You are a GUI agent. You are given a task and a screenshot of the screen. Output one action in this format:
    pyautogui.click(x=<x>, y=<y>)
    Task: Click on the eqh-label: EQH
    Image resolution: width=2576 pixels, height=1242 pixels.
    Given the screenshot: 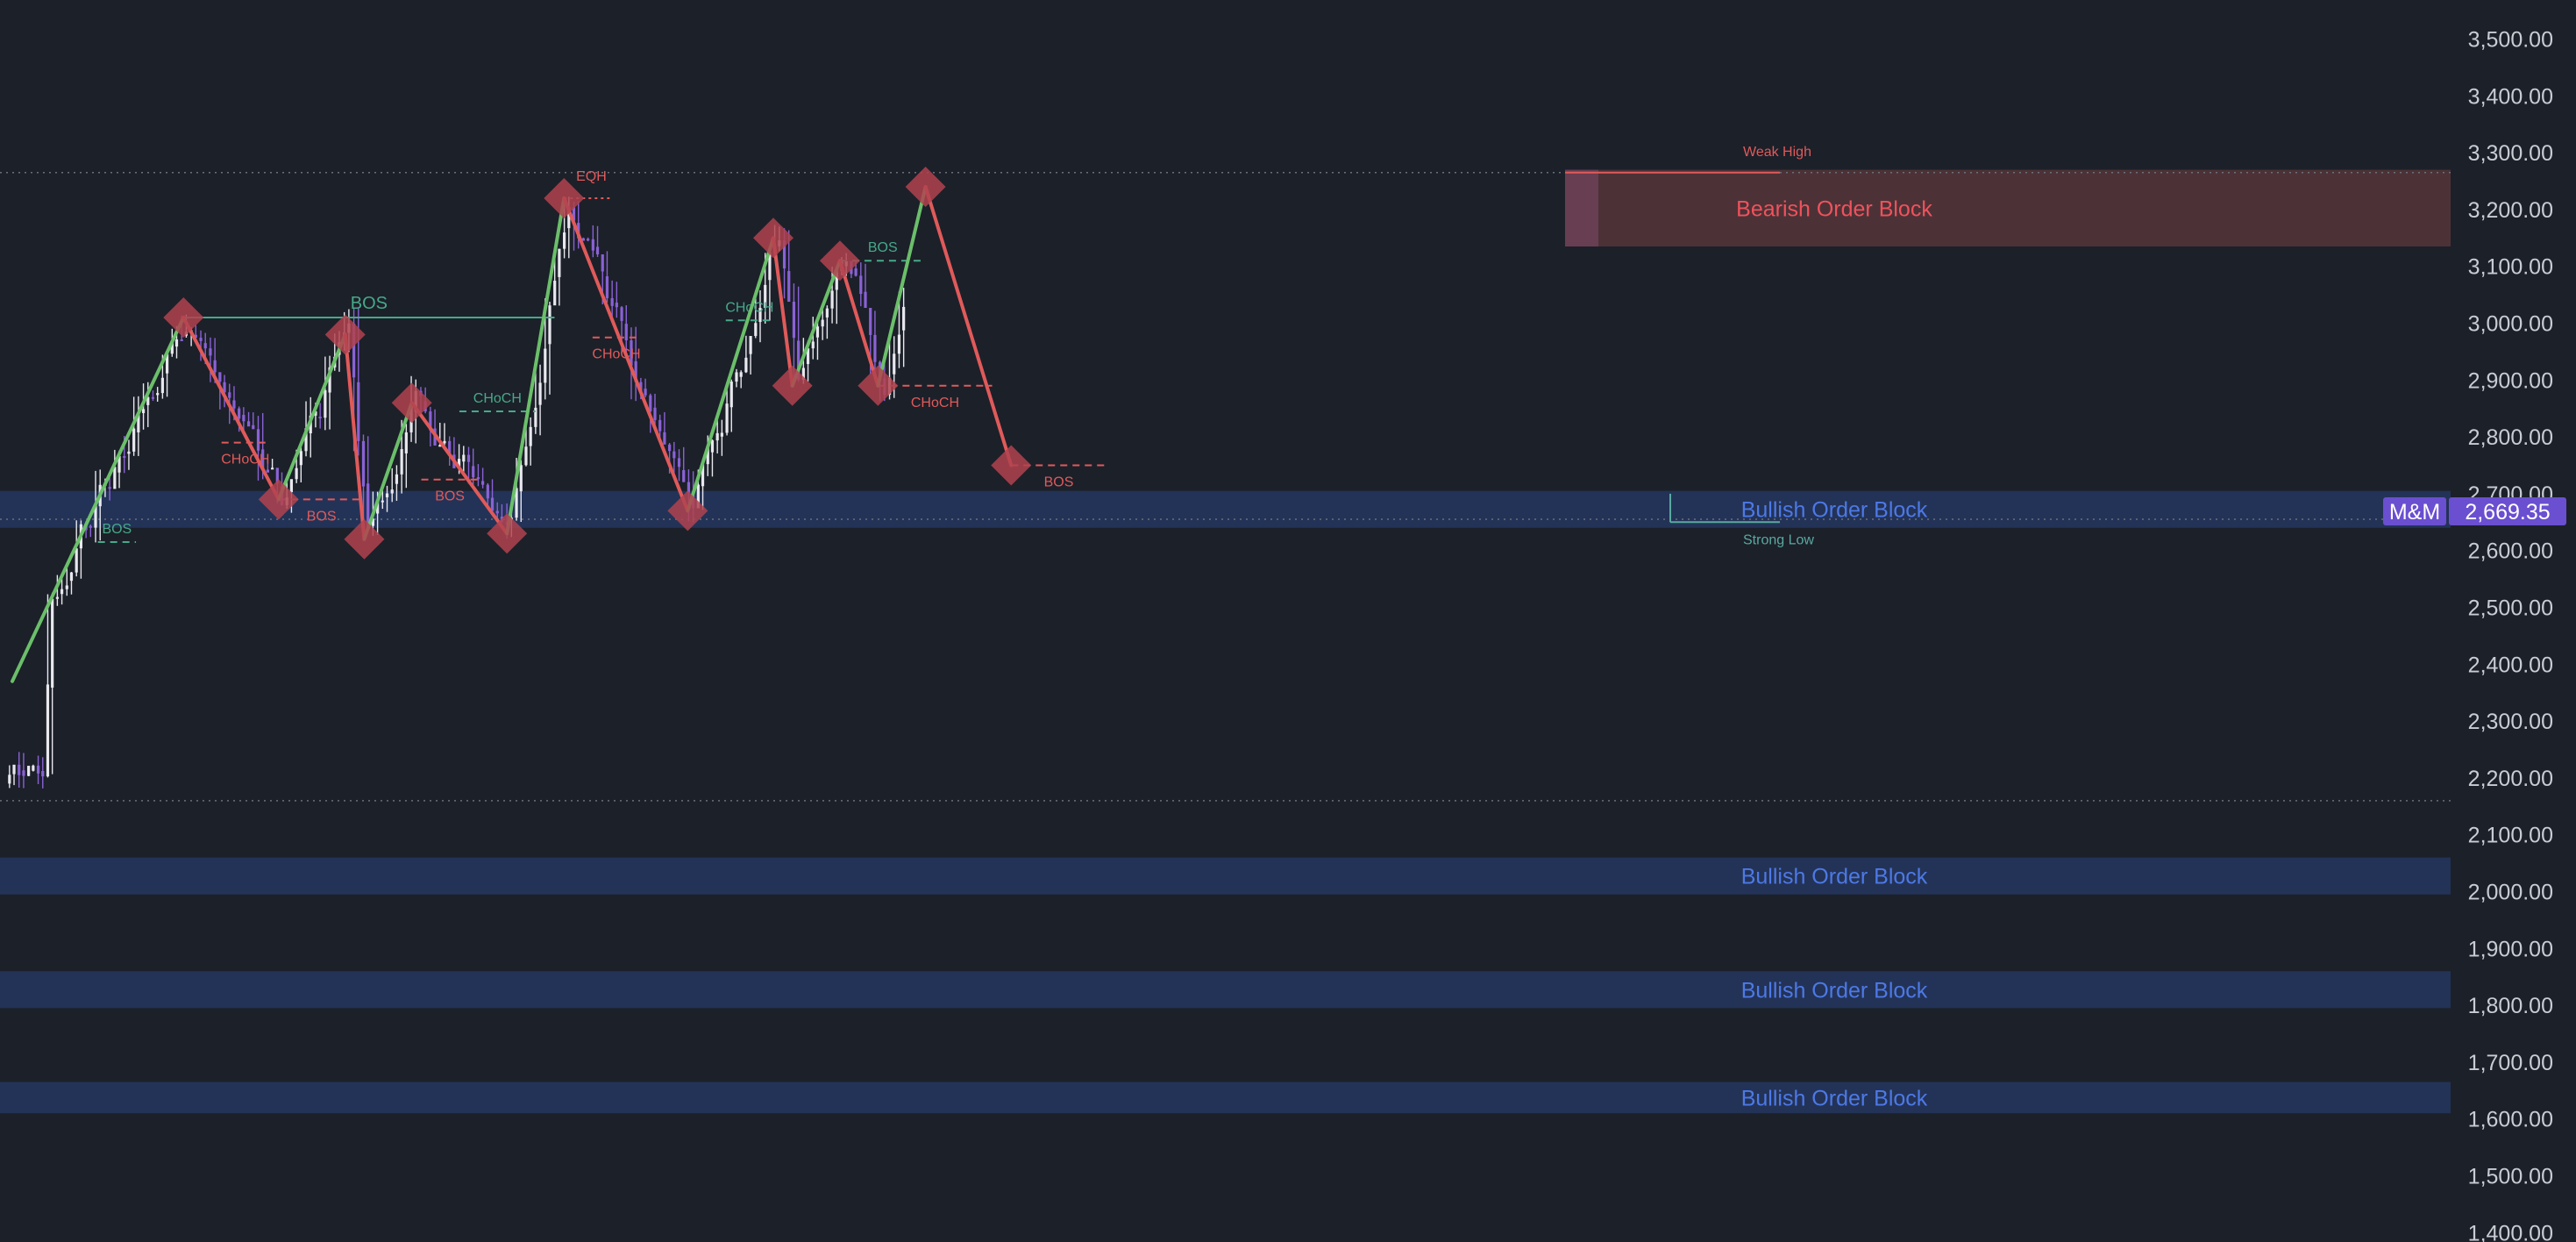 What is the action you would take?
    pyautogui.click(x=591, y=176)
    